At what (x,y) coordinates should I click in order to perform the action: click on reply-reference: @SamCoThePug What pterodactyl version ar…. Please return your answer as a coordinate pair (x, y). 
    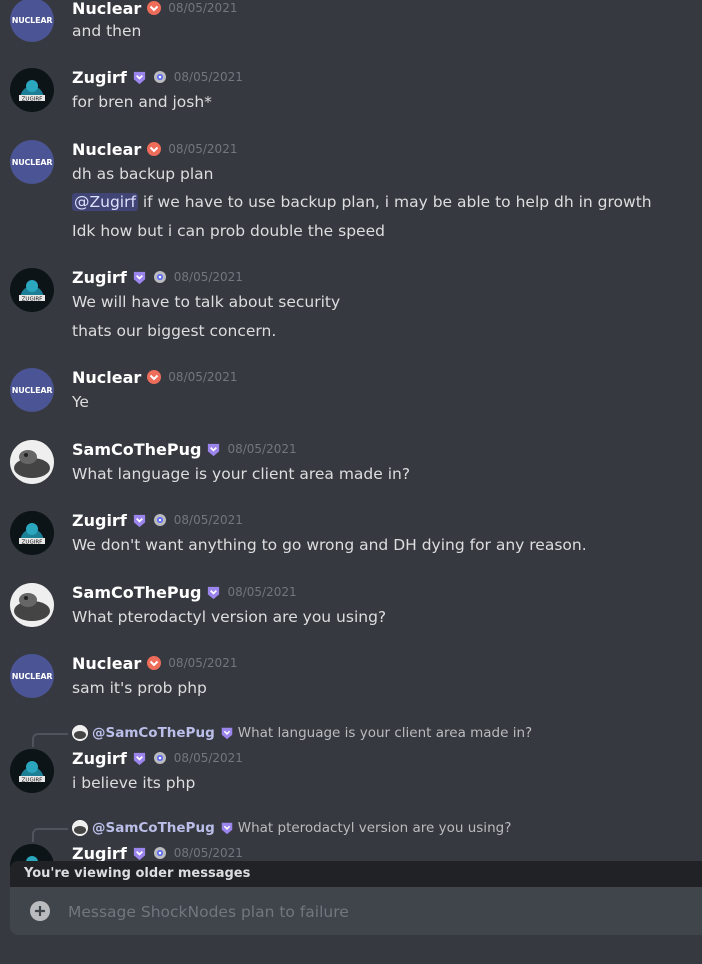
    Looking at the image, I should click on (362, 830).